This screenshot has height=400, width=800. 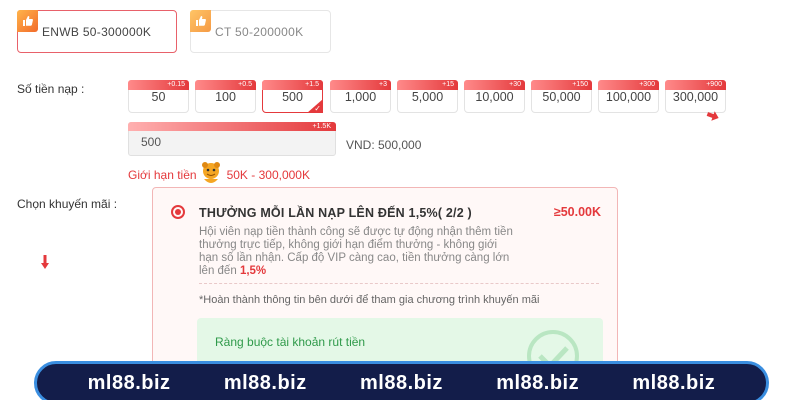 What do you see at coordinates (384, 145) in the screenshot?
I see `vnd-text: VND: 500,000` at bounding box center [384, 145].